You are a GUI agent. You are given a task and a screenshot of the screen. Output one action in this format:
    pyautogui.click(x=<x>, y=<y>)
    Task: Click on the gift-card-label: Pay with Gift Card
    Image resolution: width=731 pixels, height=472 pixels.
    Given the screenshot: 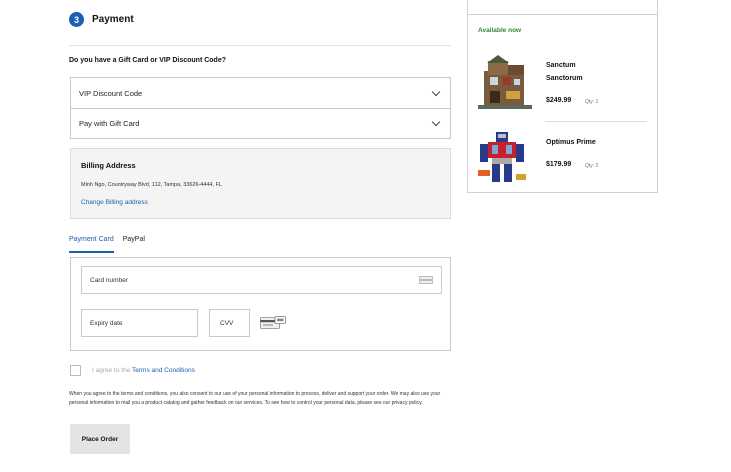 What is the action you would take?
    pyautogui.click(x=109, y=123)
    